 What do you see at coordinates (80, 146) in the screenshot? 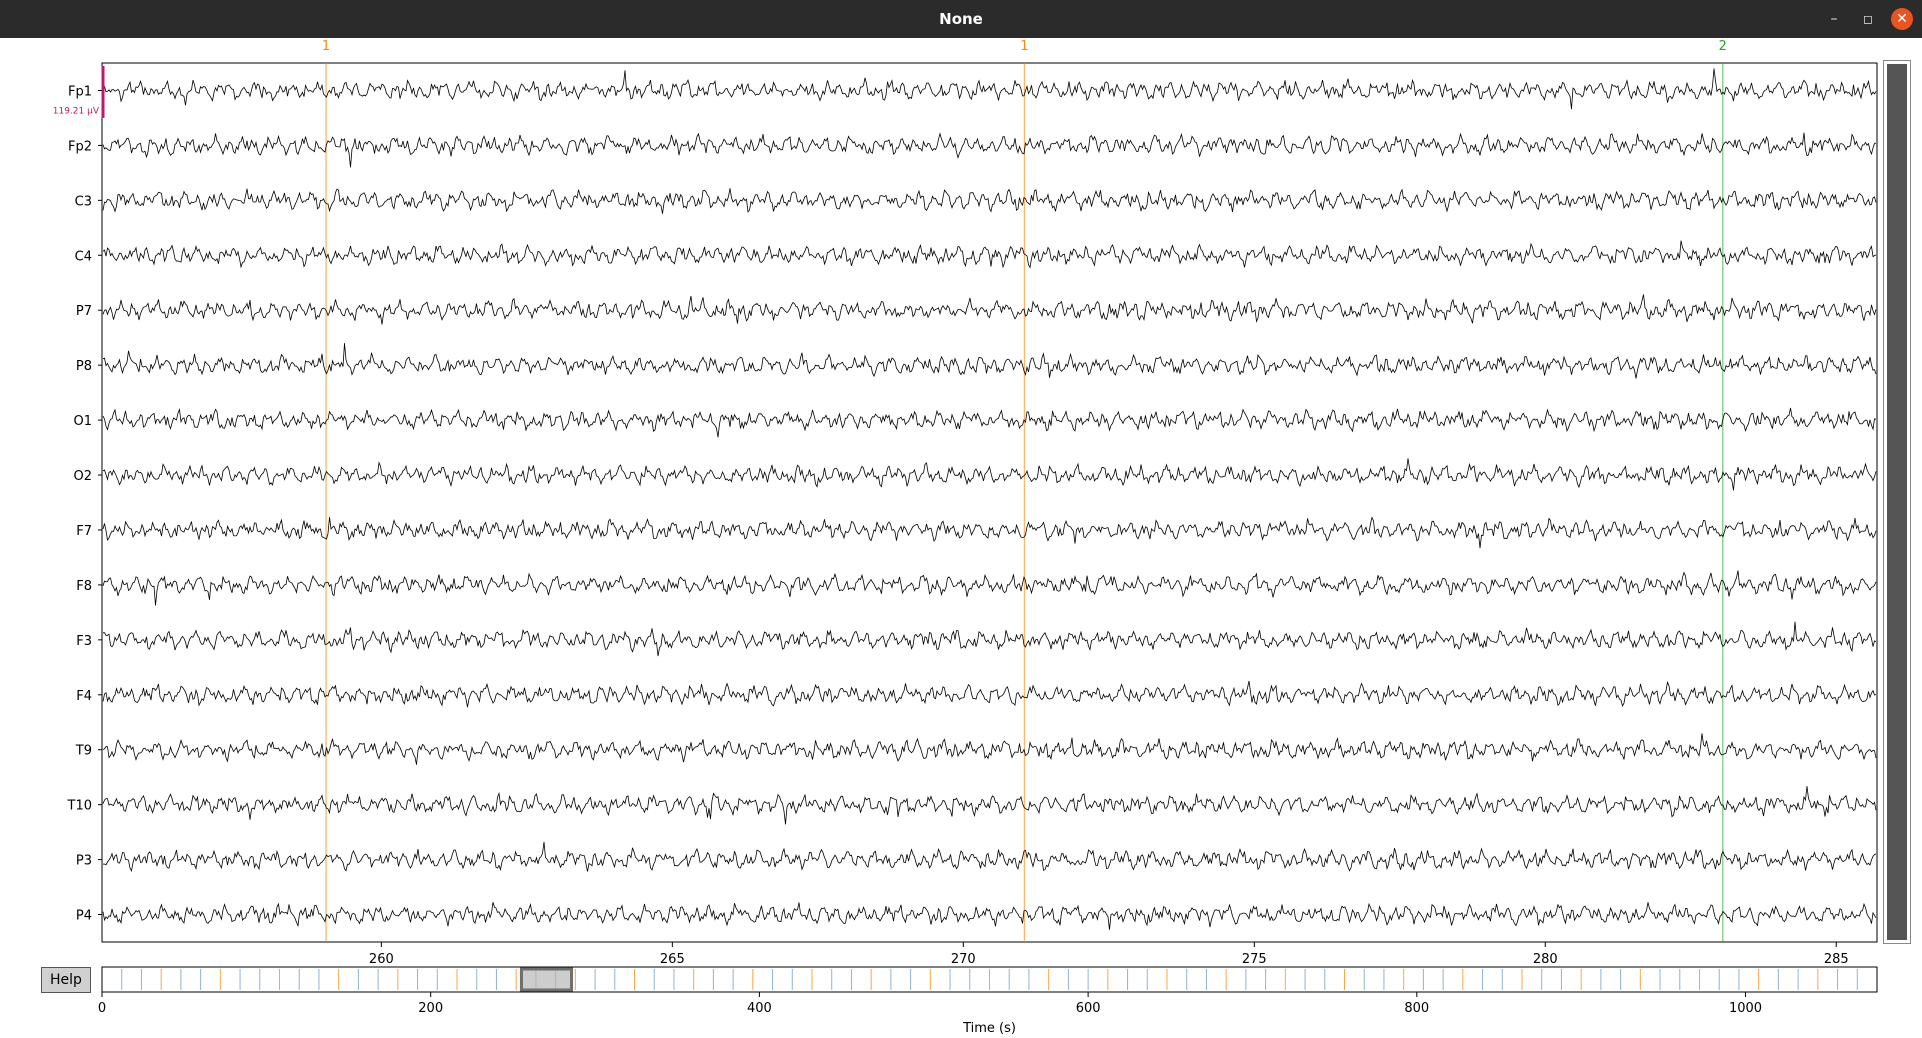
I see `channel-label: Fp2` at bounding box center [80, 146].